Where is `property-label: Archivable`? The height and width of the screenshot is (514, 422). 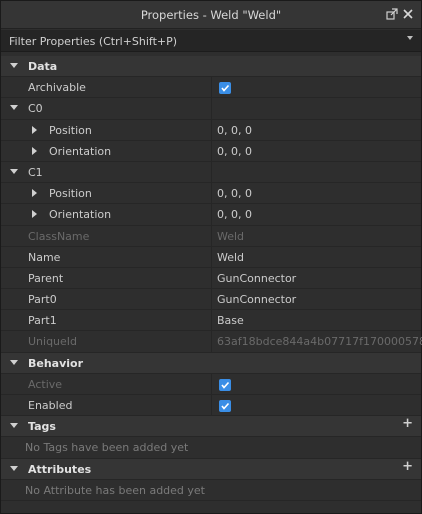
property-label: Archivable is located at coordinates (57, 88).